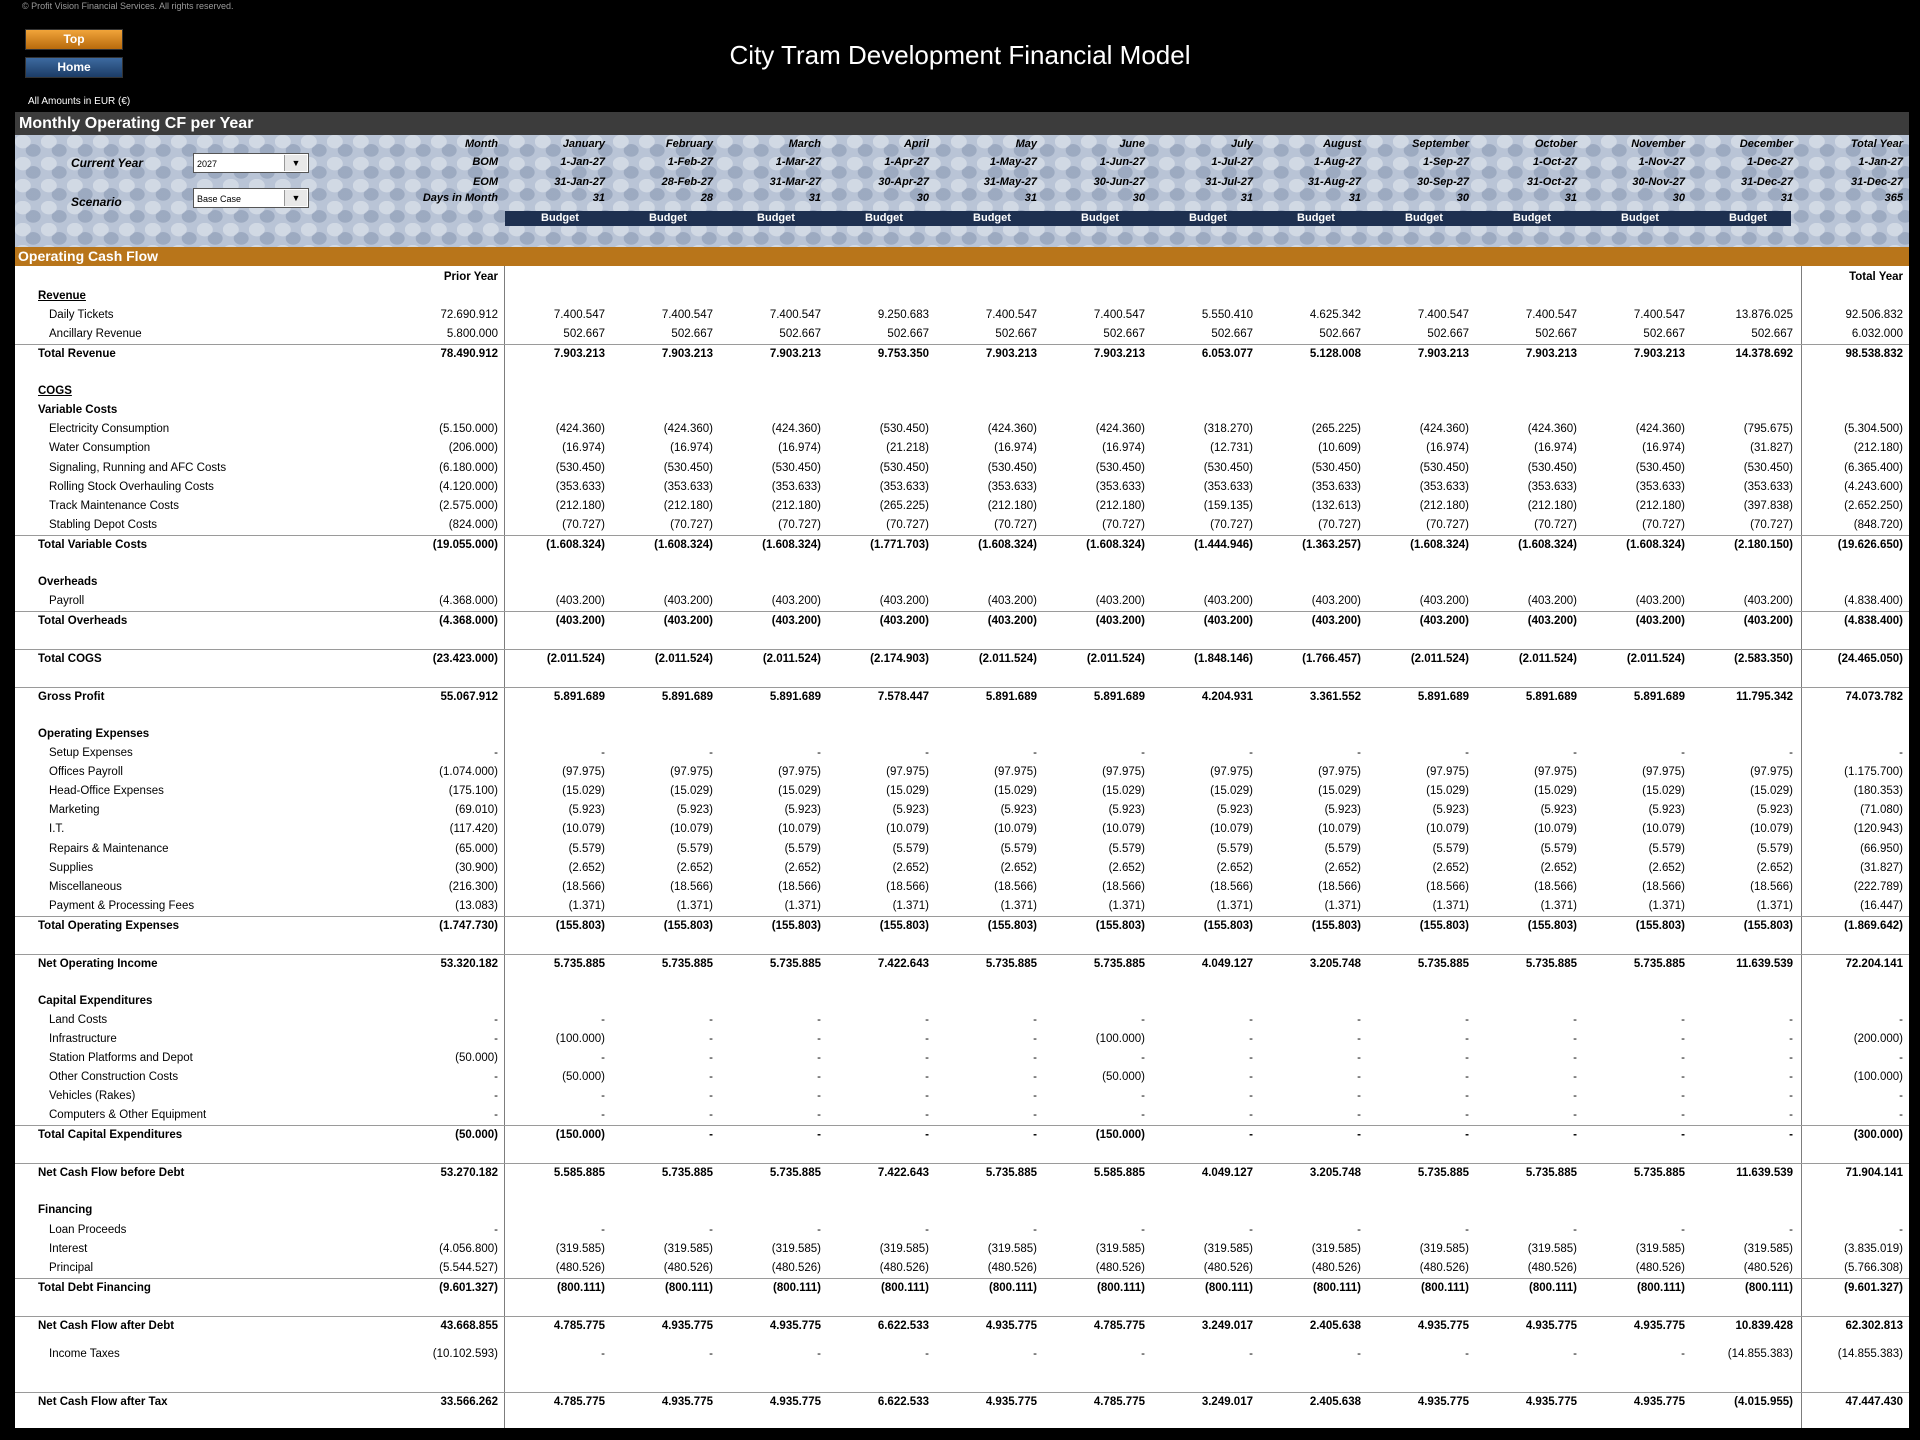 The height and width of the screenshot is (1440, 1920). Describe the element at coordinates (1334, 182) in the screenshot. I see `header-eom: 31-Aug-27` at that location.